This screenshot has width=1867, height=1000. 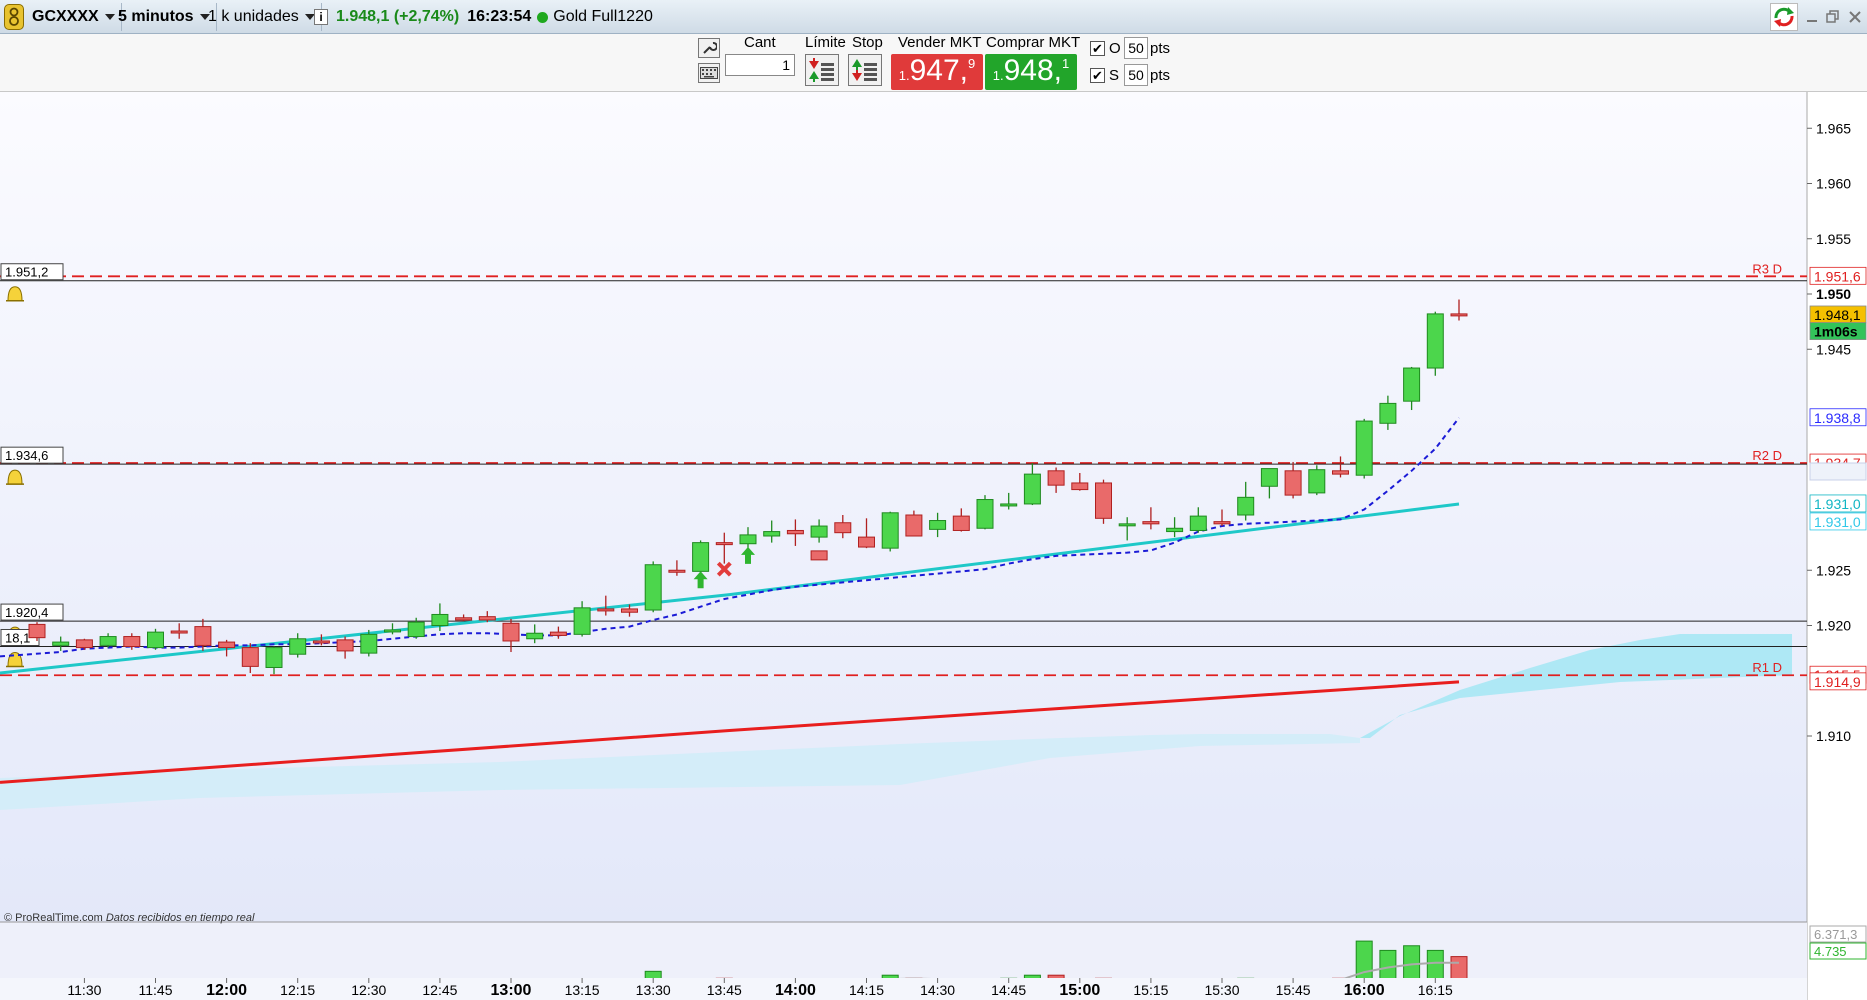 I want to click on buy-price-prefix: 1., so click(x=998, y=75).